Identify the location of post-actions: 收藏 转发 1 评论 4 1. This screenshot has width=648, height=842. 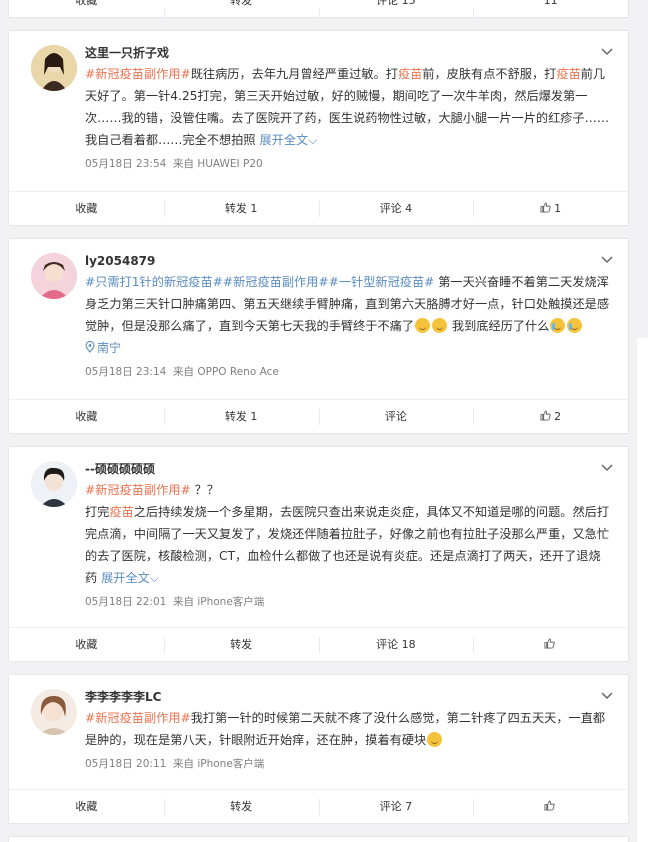
(318, 208).